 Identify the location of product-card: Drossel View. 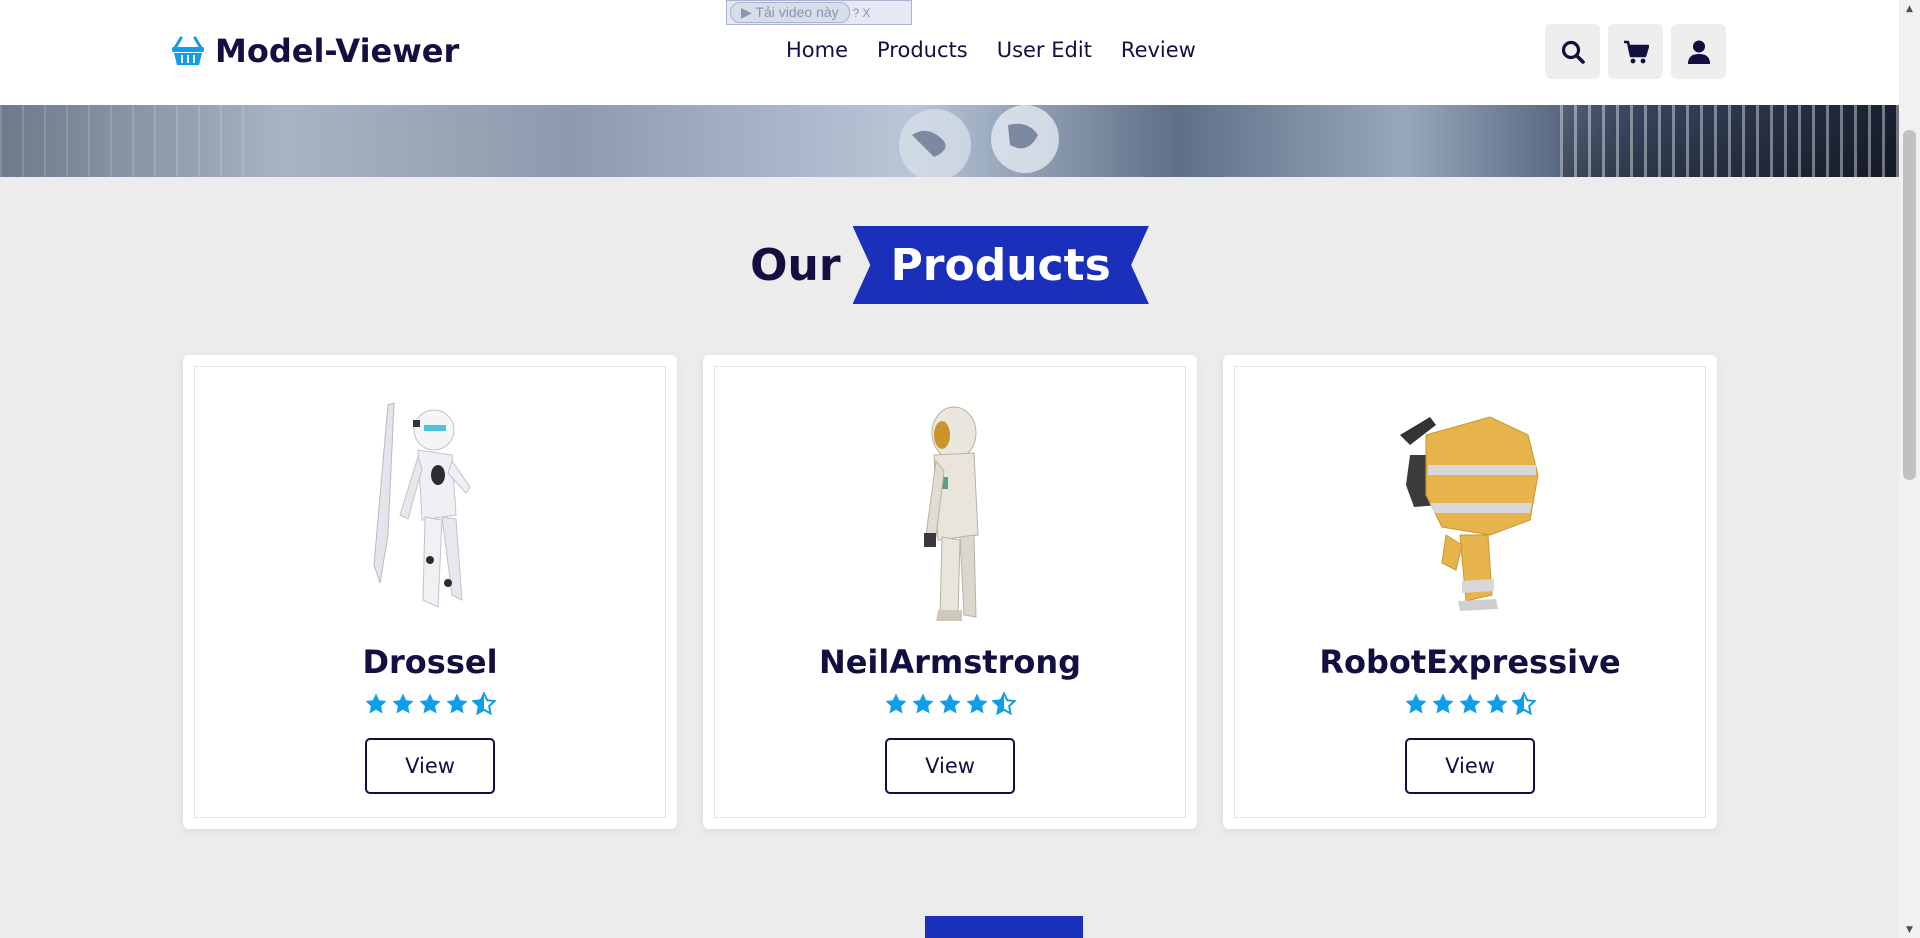
(430, 592).